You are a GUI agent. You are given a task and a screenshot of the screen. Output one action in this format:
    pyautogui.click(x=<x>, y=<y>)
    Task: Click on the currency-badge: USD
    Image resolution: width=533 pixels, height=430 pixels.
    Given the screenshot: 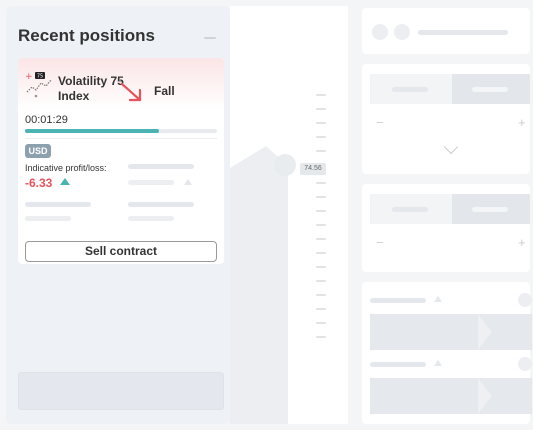 What is the action you would take?
    pyautogui.click(x=38, y=151)
    